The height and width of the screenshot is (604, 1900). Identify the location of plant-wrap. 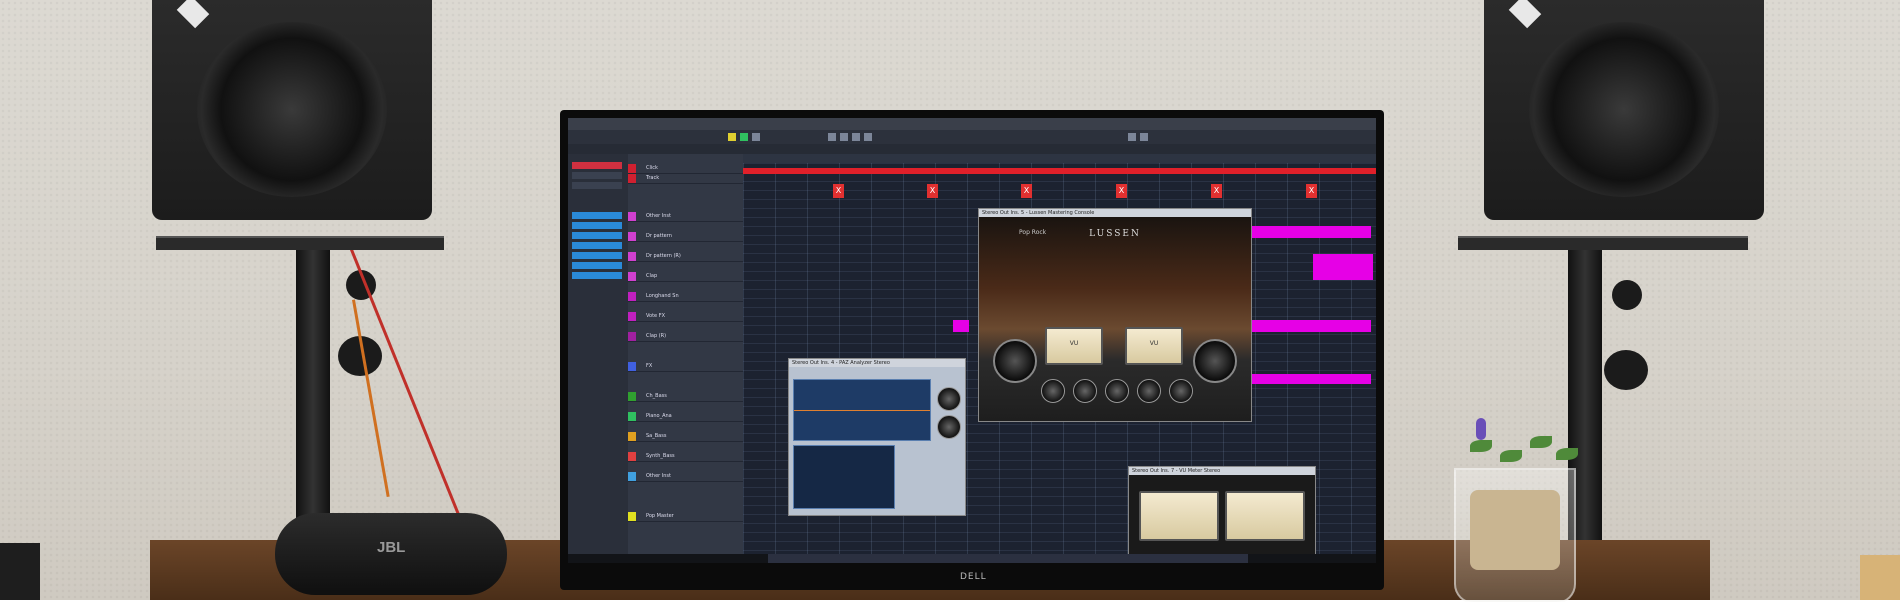
(1515, 530).